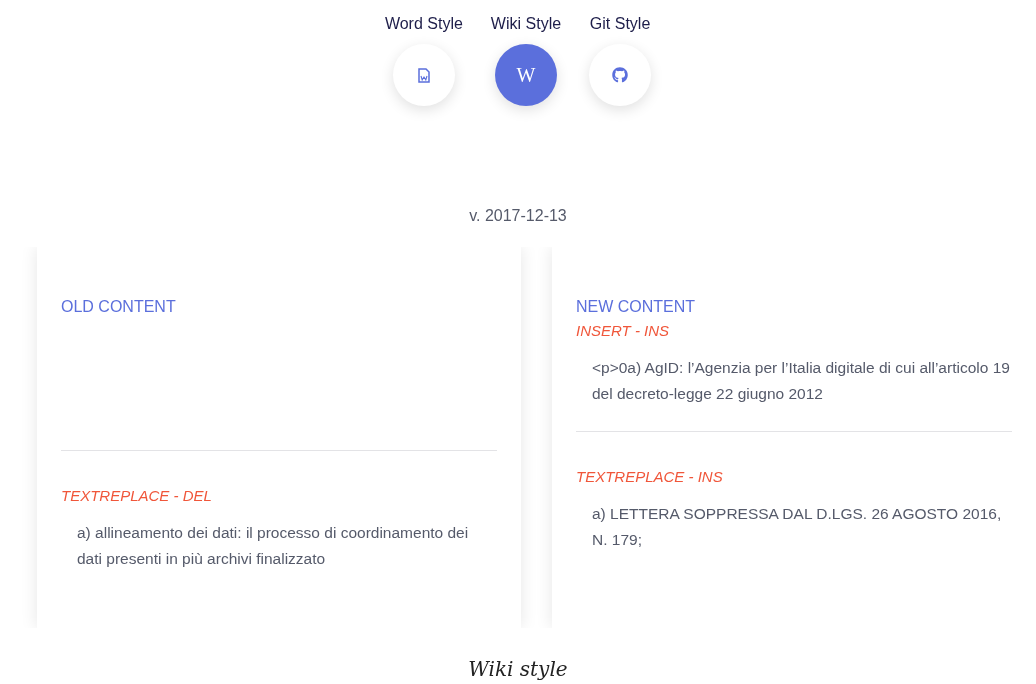  What do you see at coordinates (518, 669) in the screenshot?
I see `caption: Wiki style` at bounding box center [518, 669].